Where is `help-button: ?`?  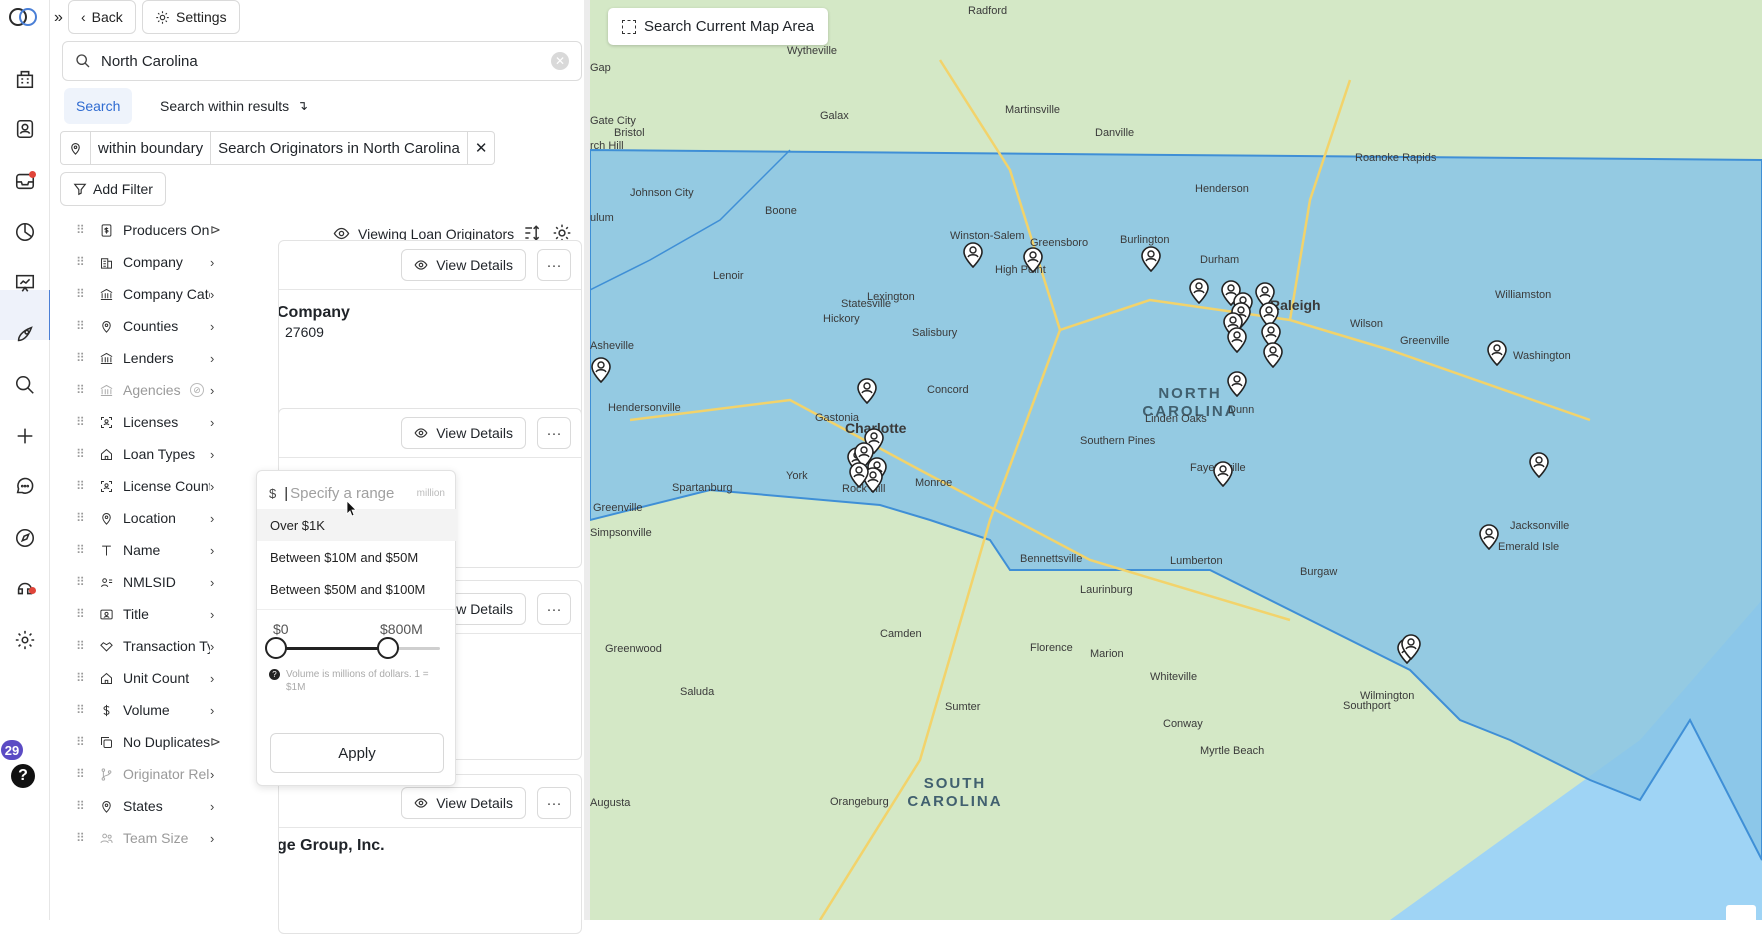 help-button: ? is located at coordinates (23, 776).